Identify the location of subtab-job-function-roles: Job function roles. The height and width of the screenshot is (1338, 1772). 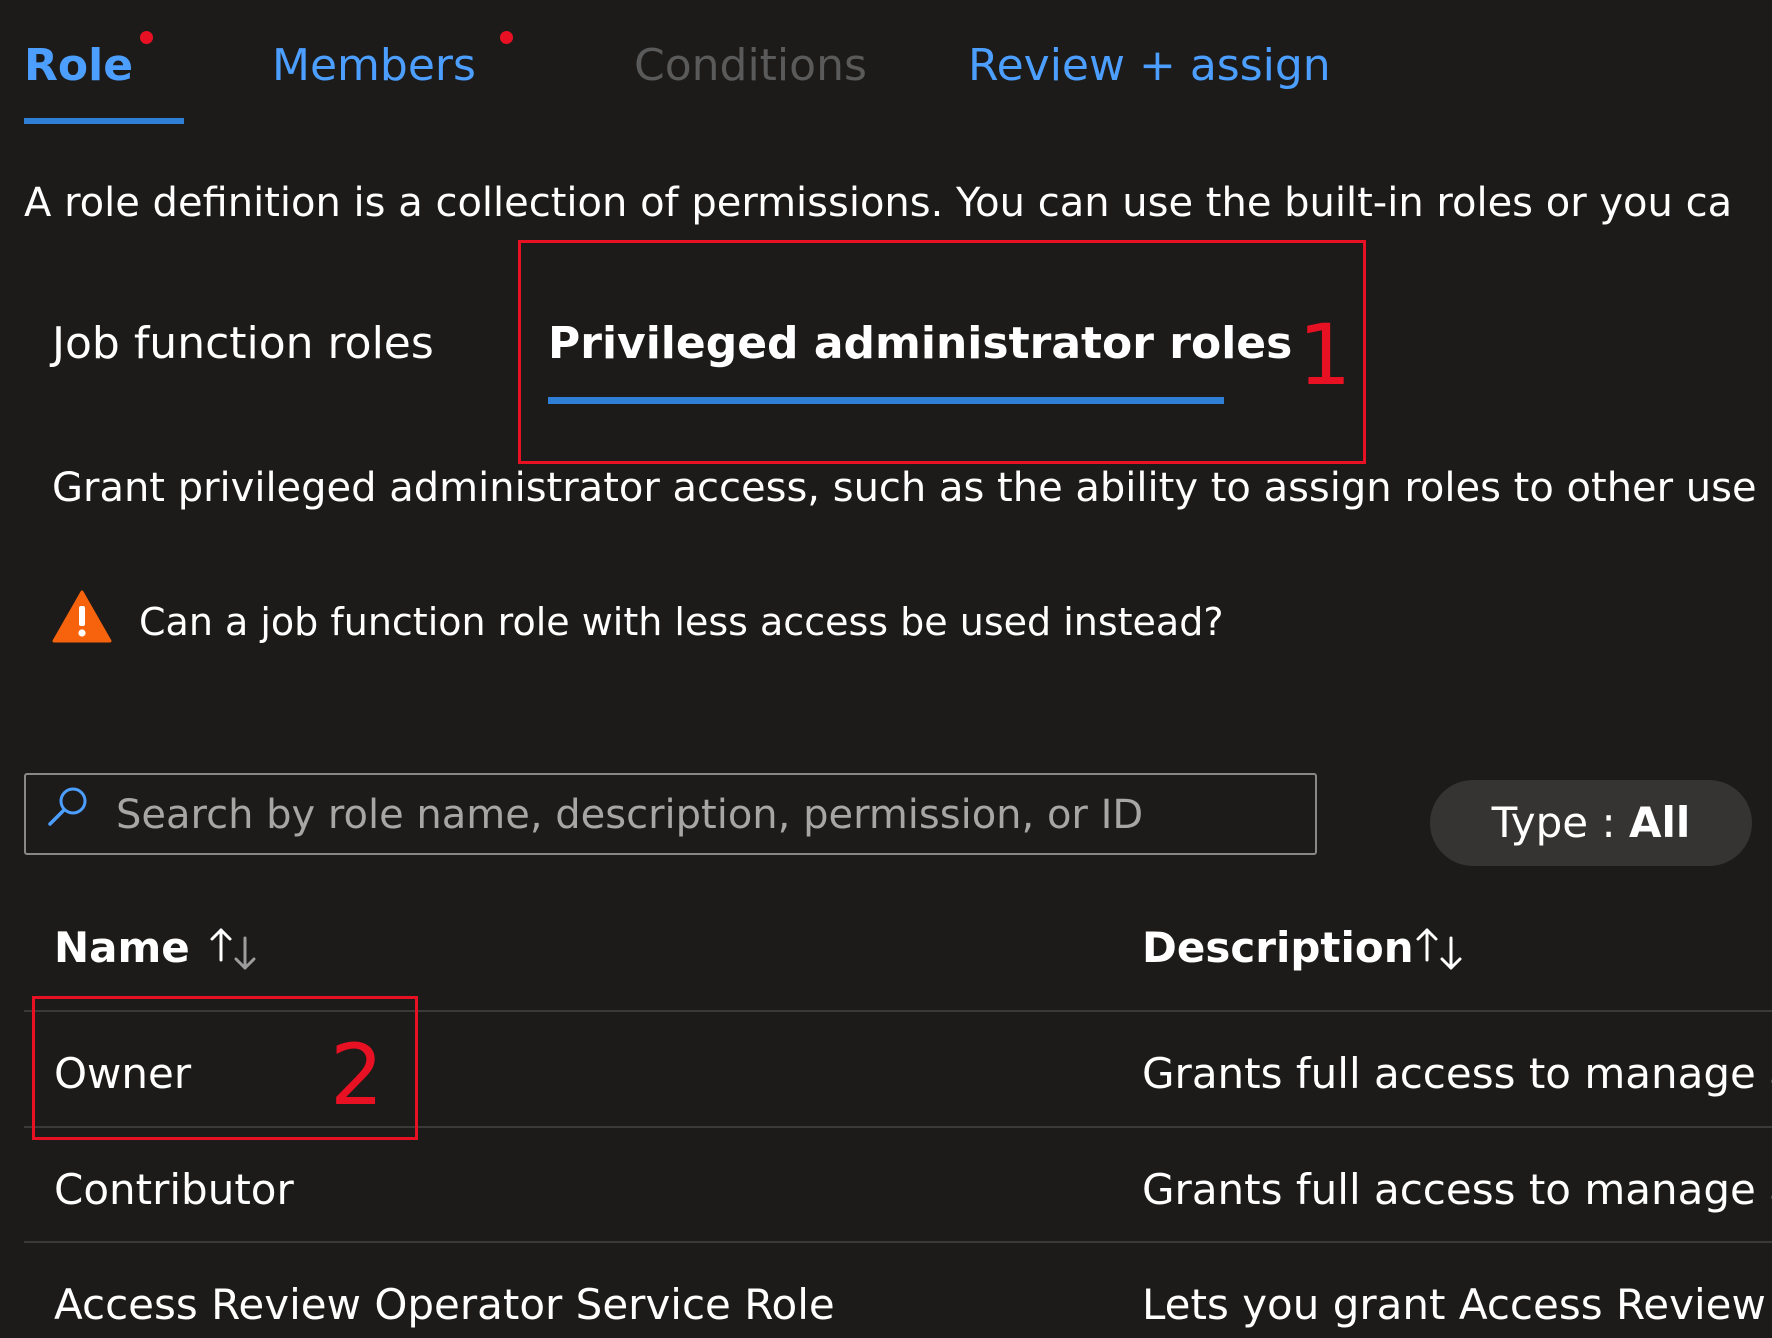
(243, 344).